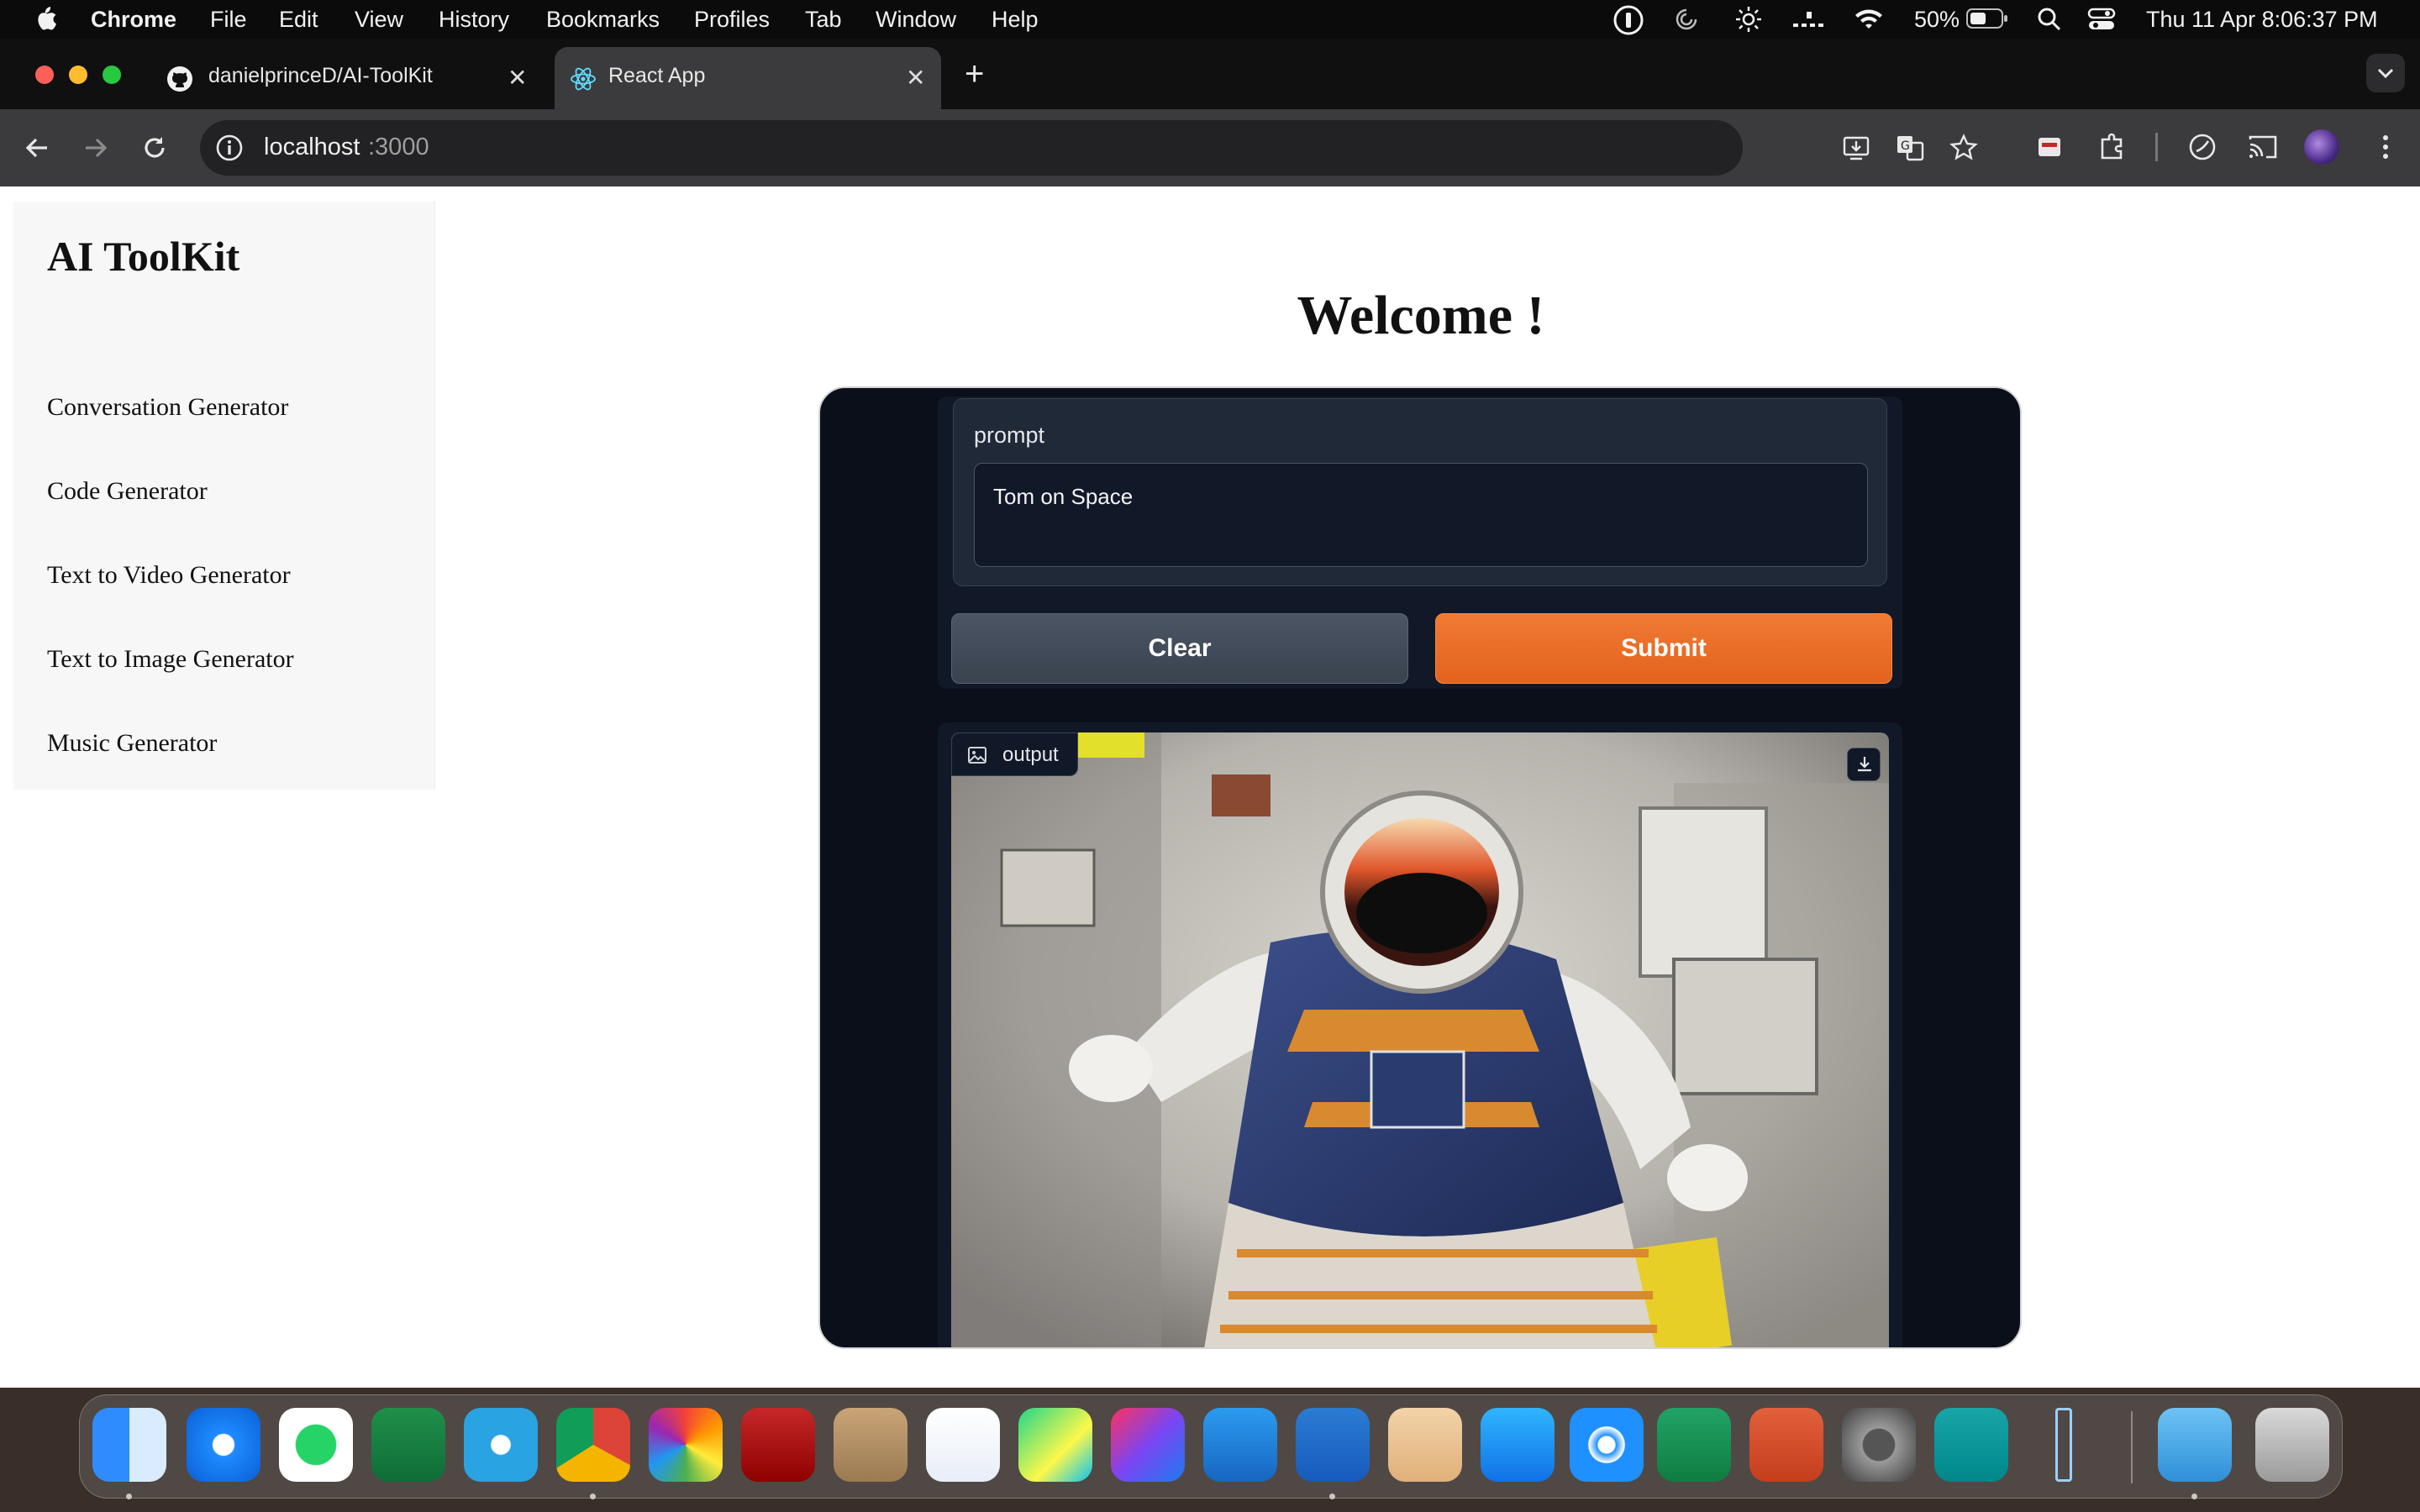  Describe the element at coordinates (78, 75) in the screenshot. I see `minimize-window-button` at that location.